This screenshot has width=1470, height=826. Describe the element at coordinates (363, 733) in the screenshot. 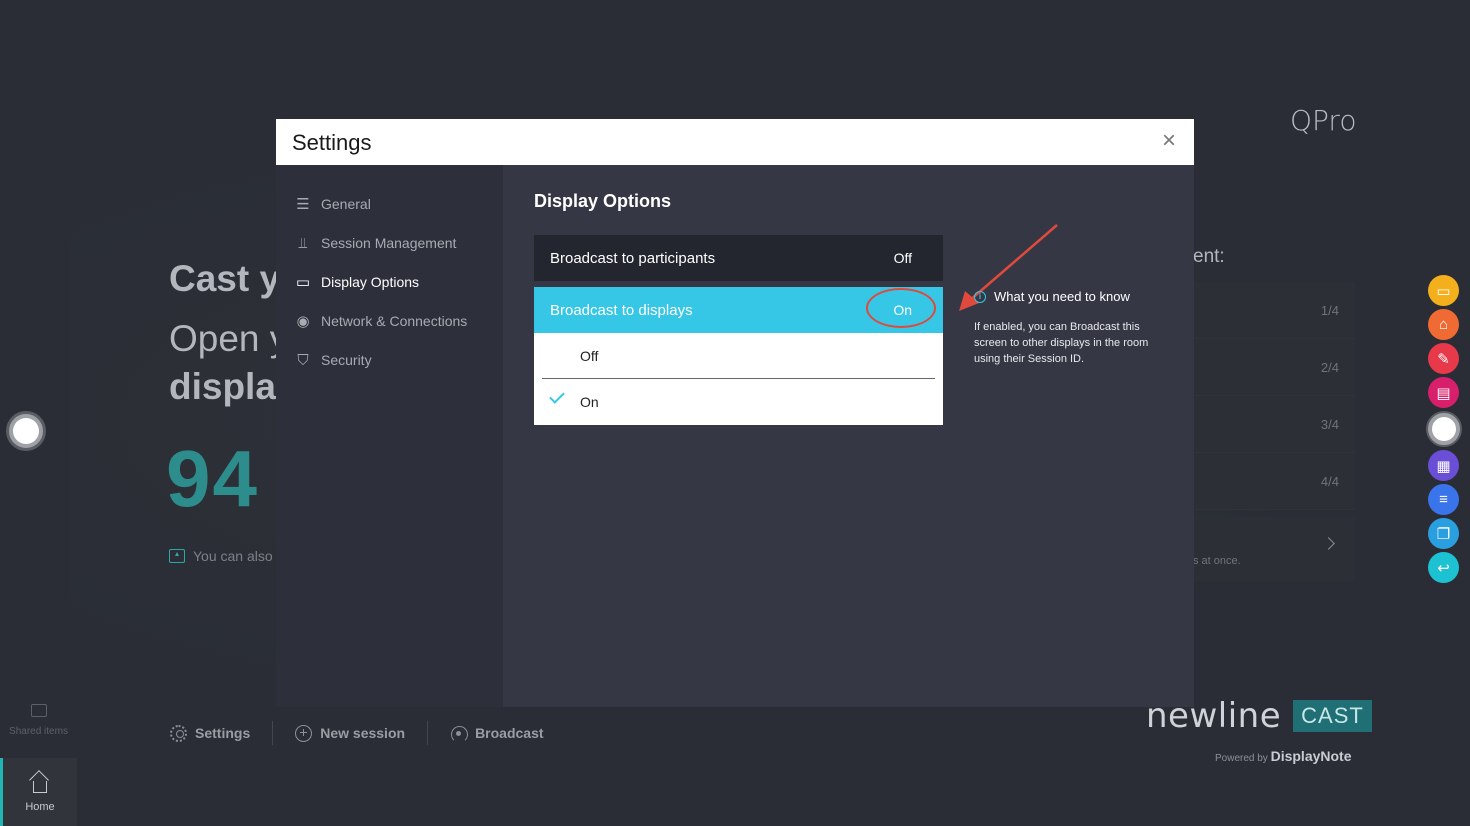

I see `new-session-label: New session` at that location.